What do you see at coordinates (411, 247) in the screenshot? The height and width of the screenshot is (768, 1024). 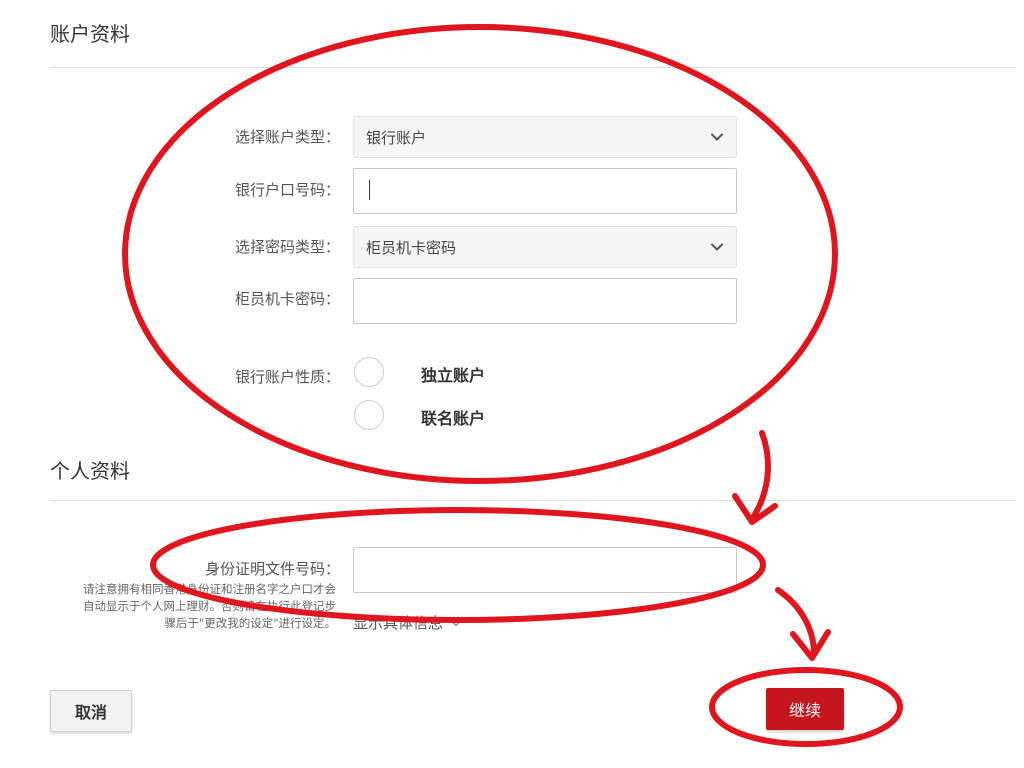 I see `pin-type-value: 柜员机卡密码` at bounding box center [411, 247].